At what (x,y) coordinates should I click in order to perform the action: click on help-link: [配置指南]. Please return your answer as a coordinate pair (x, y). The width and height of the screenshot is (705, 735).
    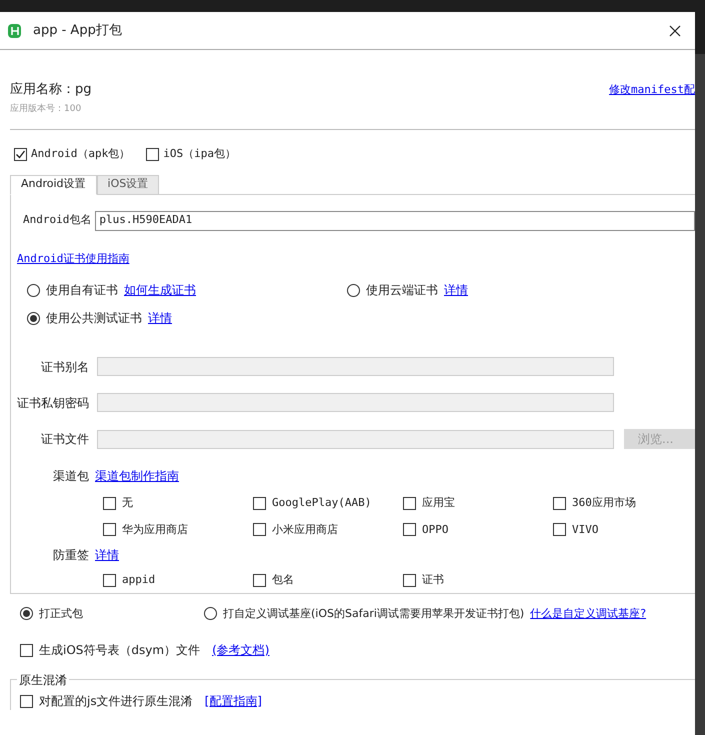
    Looking at the image, I should click on (233, 701).